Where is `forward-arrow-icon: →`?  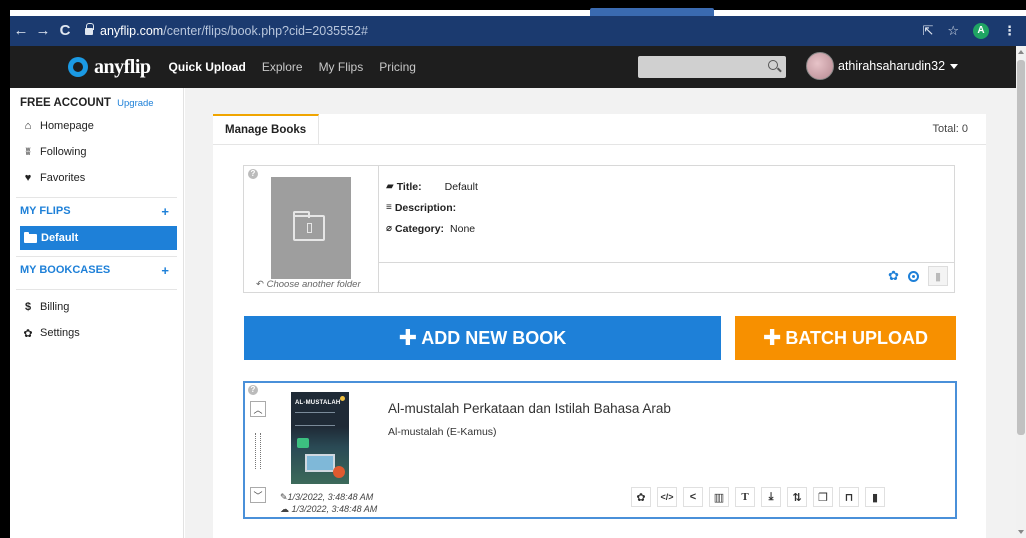
forward-arrow-icon: → is located at coordinates (43, 31).